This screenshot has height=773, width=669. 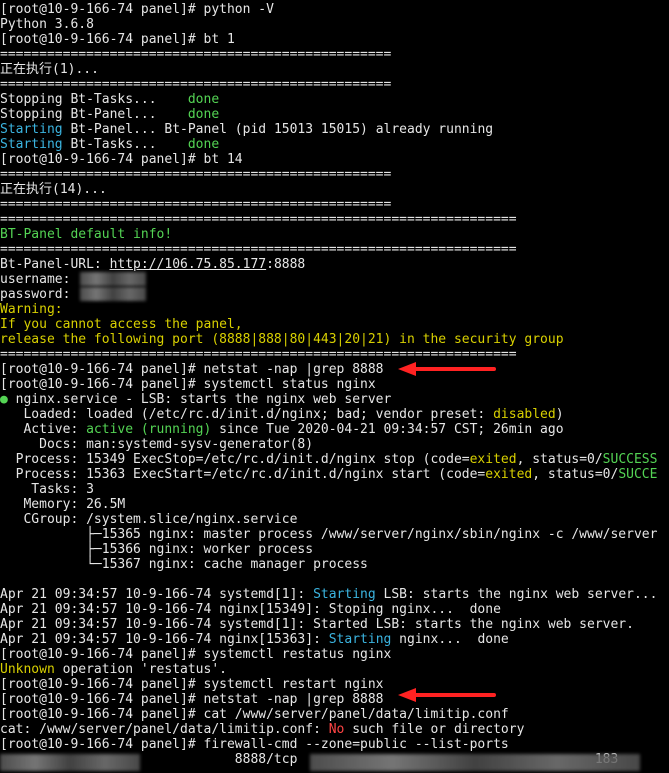 What do you see at coordinates (47, 489) in the screenshot?
I see `terminal-text-segment: Tasks: 3` at bounding box center [47, 489].